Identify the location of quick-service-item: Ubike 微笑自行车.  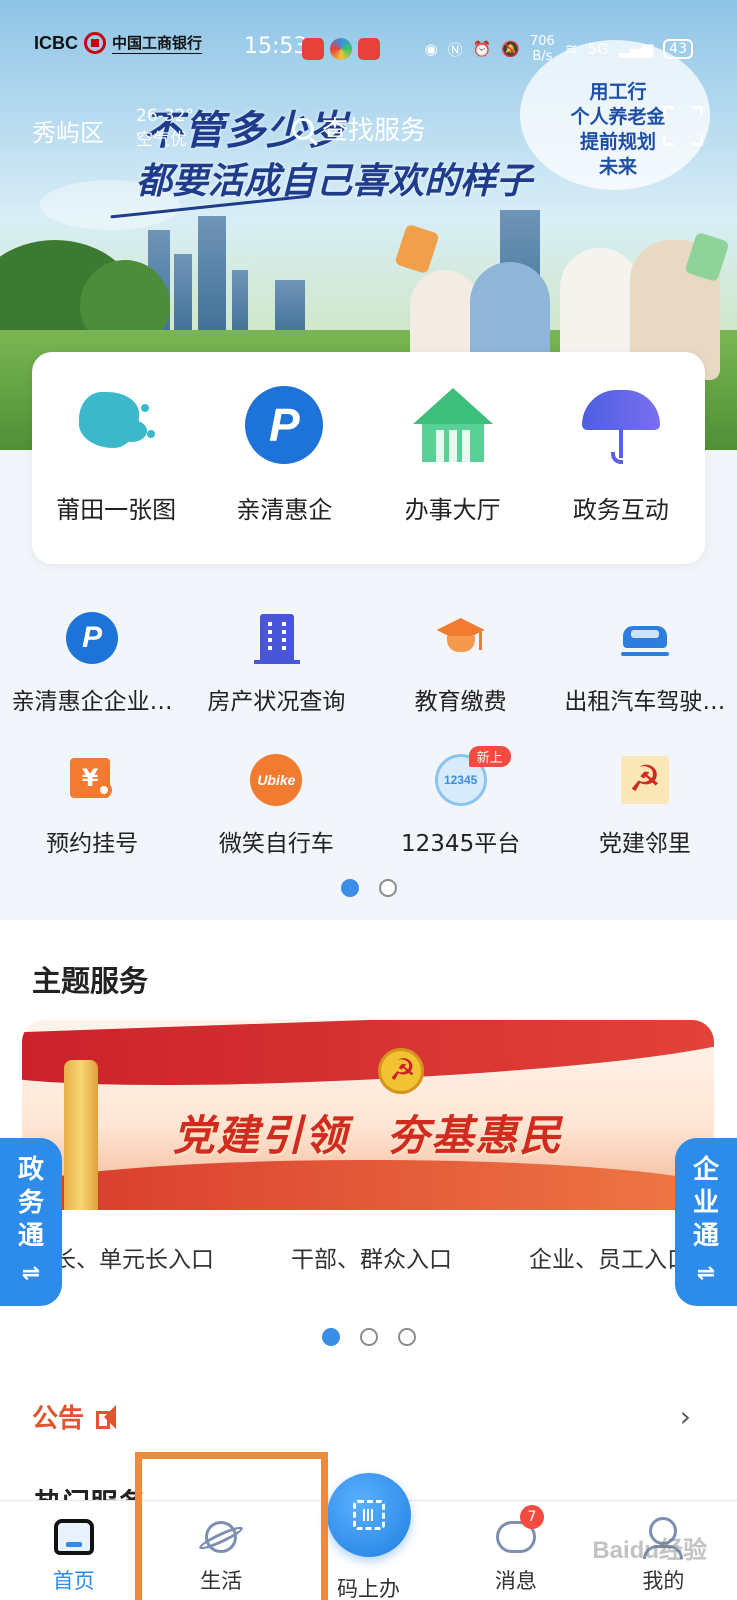
(276, 823).